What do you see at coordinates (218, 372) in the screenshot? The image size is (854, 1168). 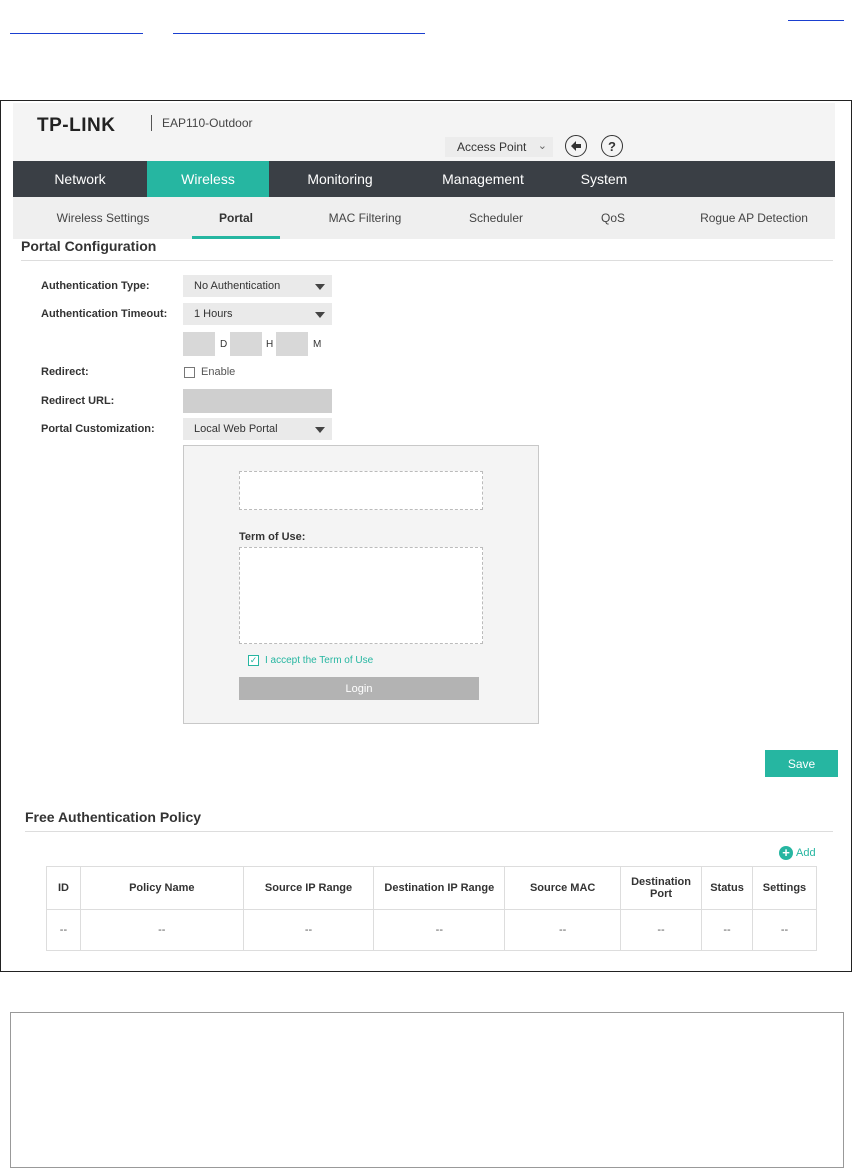 I see `redirect-enable-label: Enable` at bounding box center [218, 372].